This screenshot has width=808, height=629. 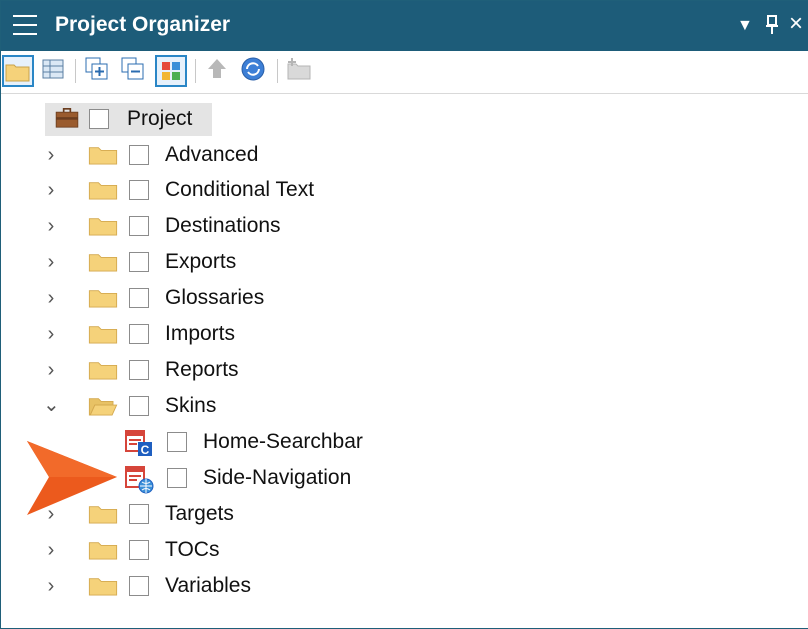 What do you see at coordinates (192, 549) in the screenshot?
I see `tree-item-label: TOCs` at bounding box center [192, 549].